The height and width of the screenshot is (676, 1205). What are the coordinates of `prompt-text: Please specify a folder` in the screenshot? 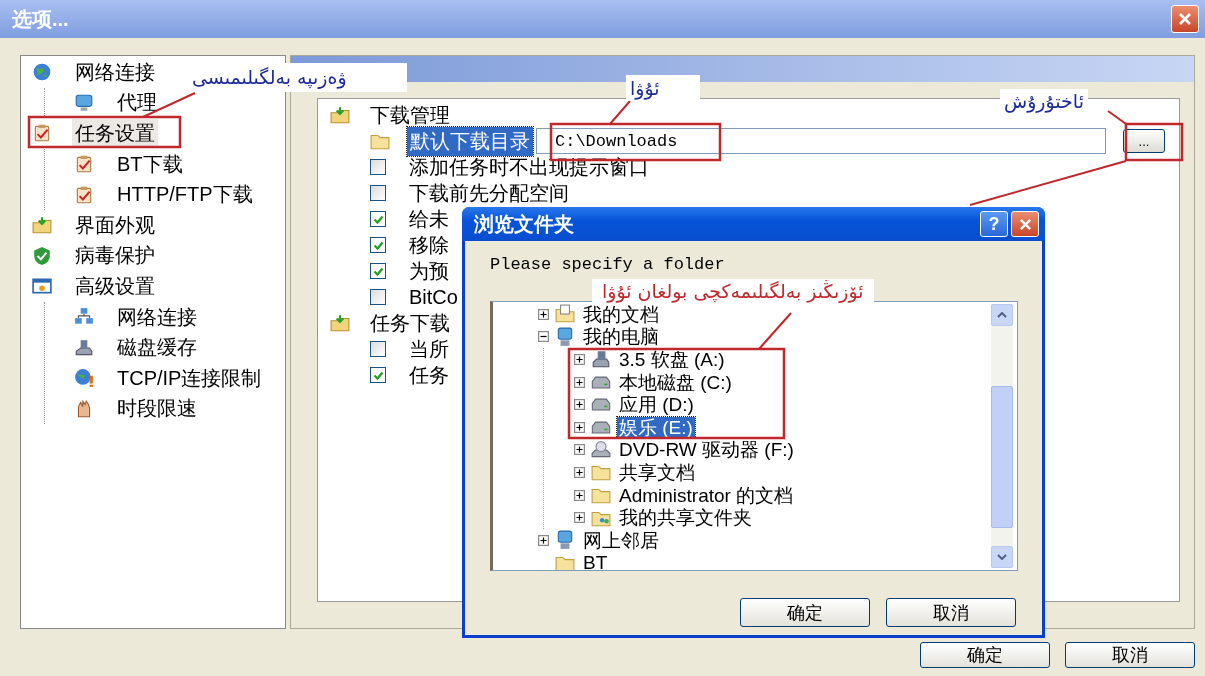 It's located at (608, 265).